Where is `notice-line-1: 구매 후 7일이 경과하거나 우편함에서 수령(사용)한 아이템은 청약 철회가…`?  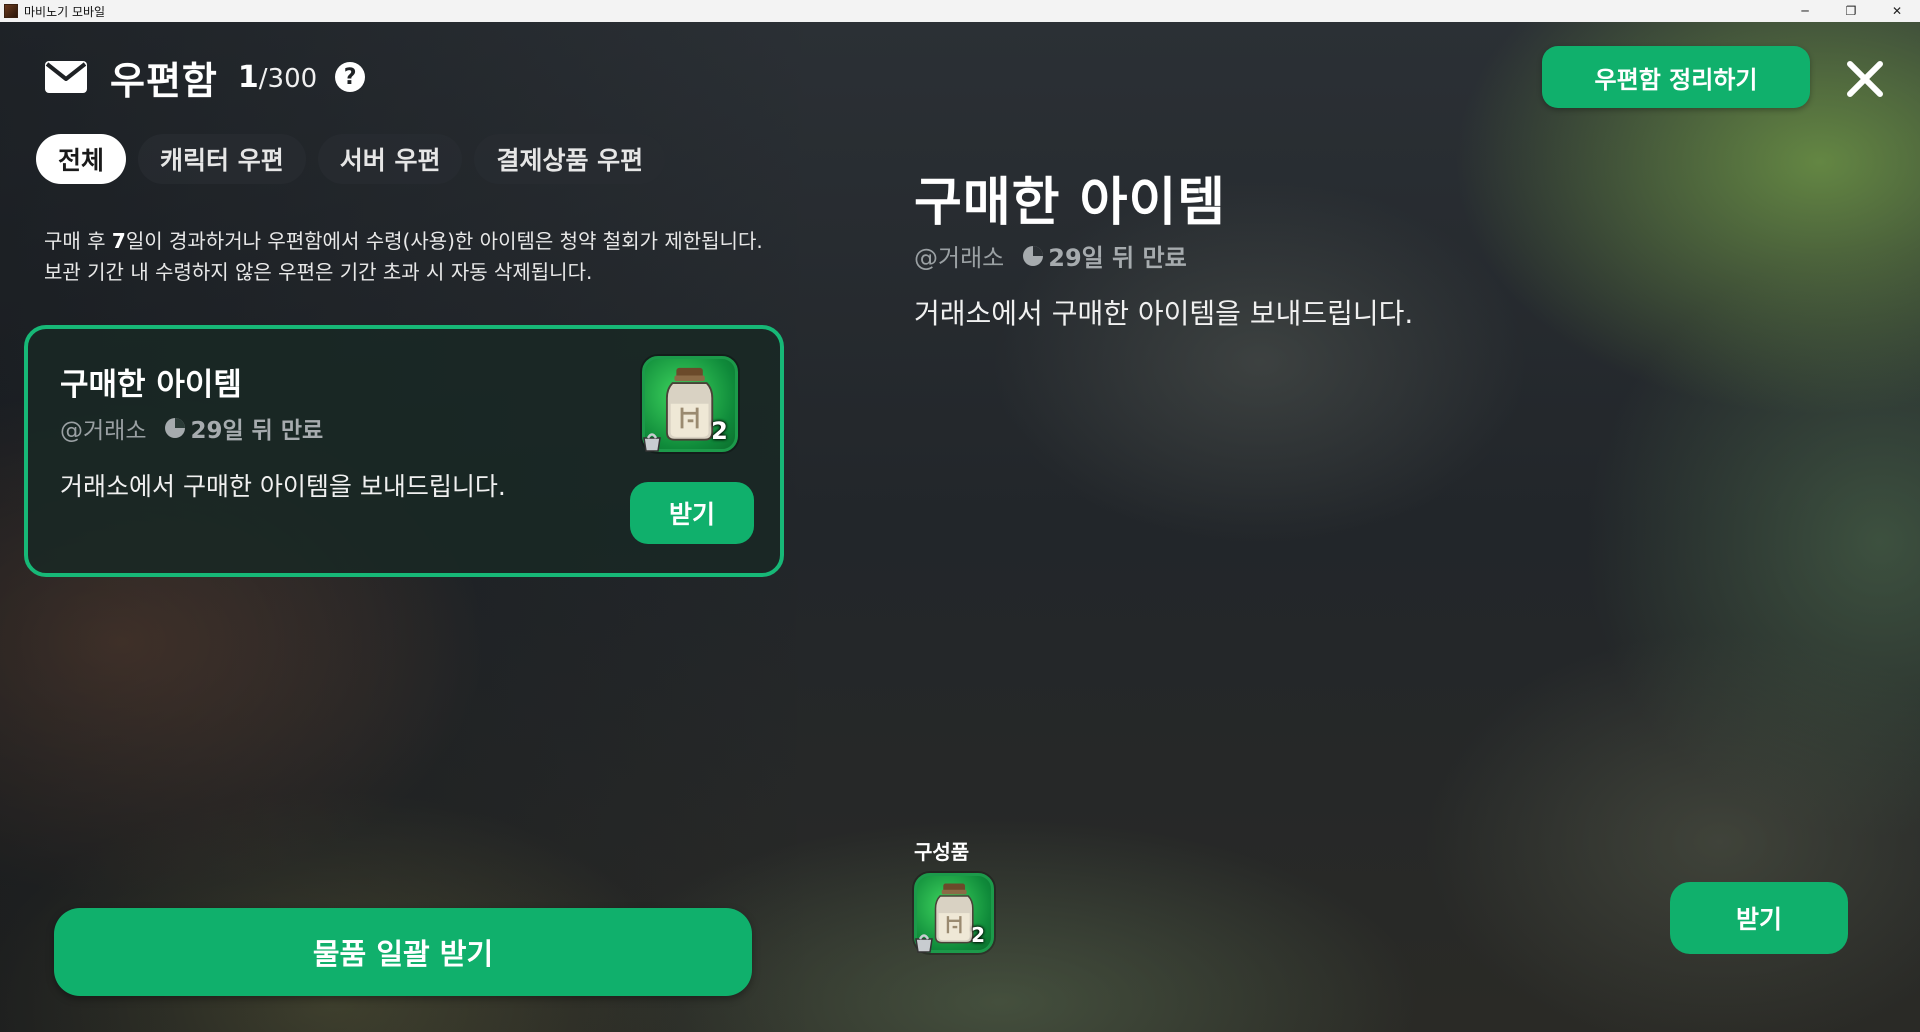
notice-line-1: 구매 후 7일이 경과하거나 우편함에서 수령(사용)한 아이템은 청약 철회가… is located at coordinates (403, 241).